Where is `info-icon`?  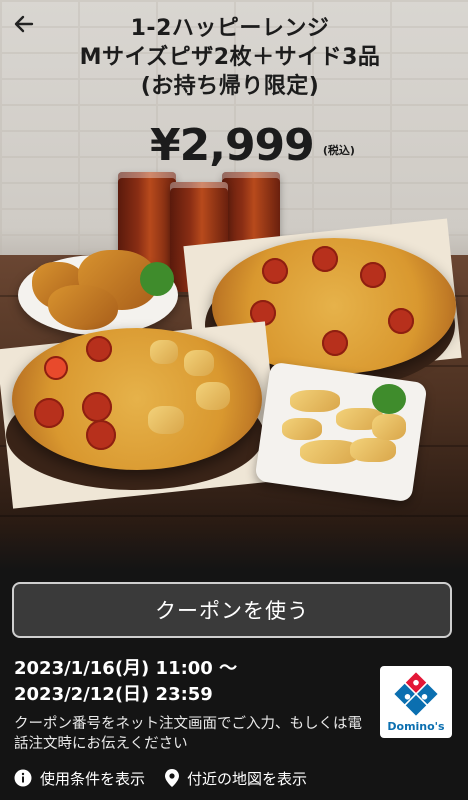
info-icon is located at coordinates (23, 778).